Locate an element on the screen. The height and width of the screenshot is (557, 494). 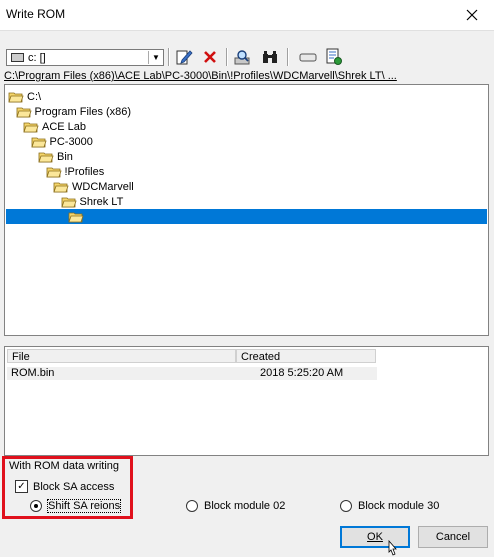
file-list-header: File Created is located at coordinates (246, 356).